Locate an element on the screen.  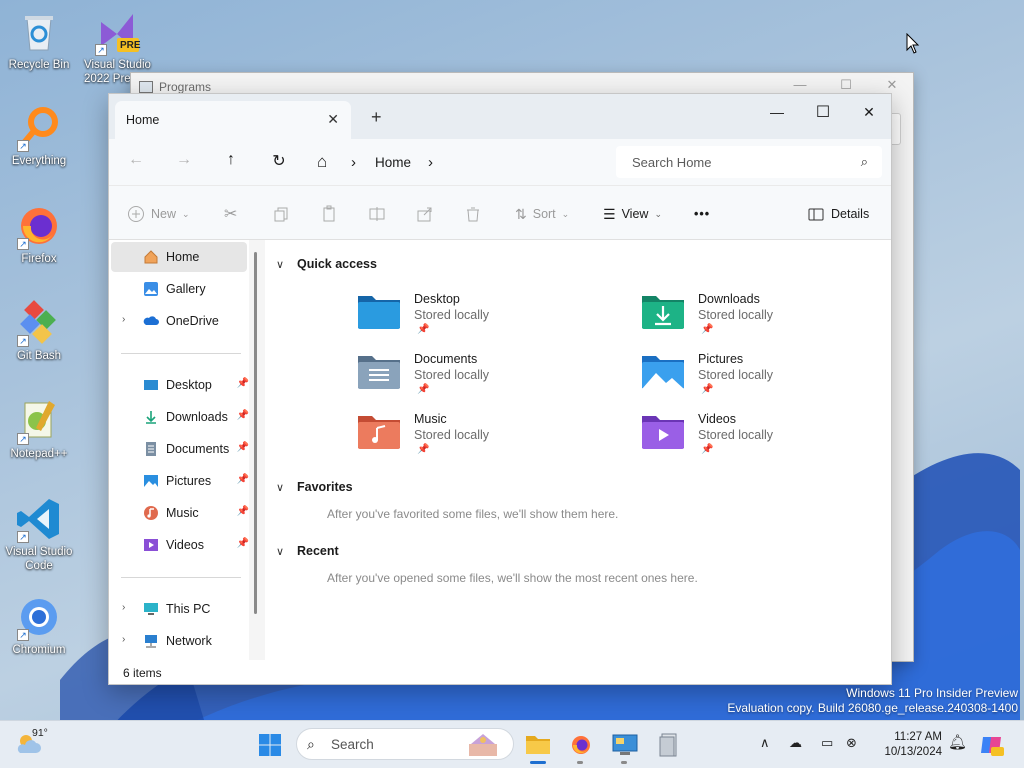
sidebar-item-onedrive: › OneDrive is located at coordinates (179, 321).